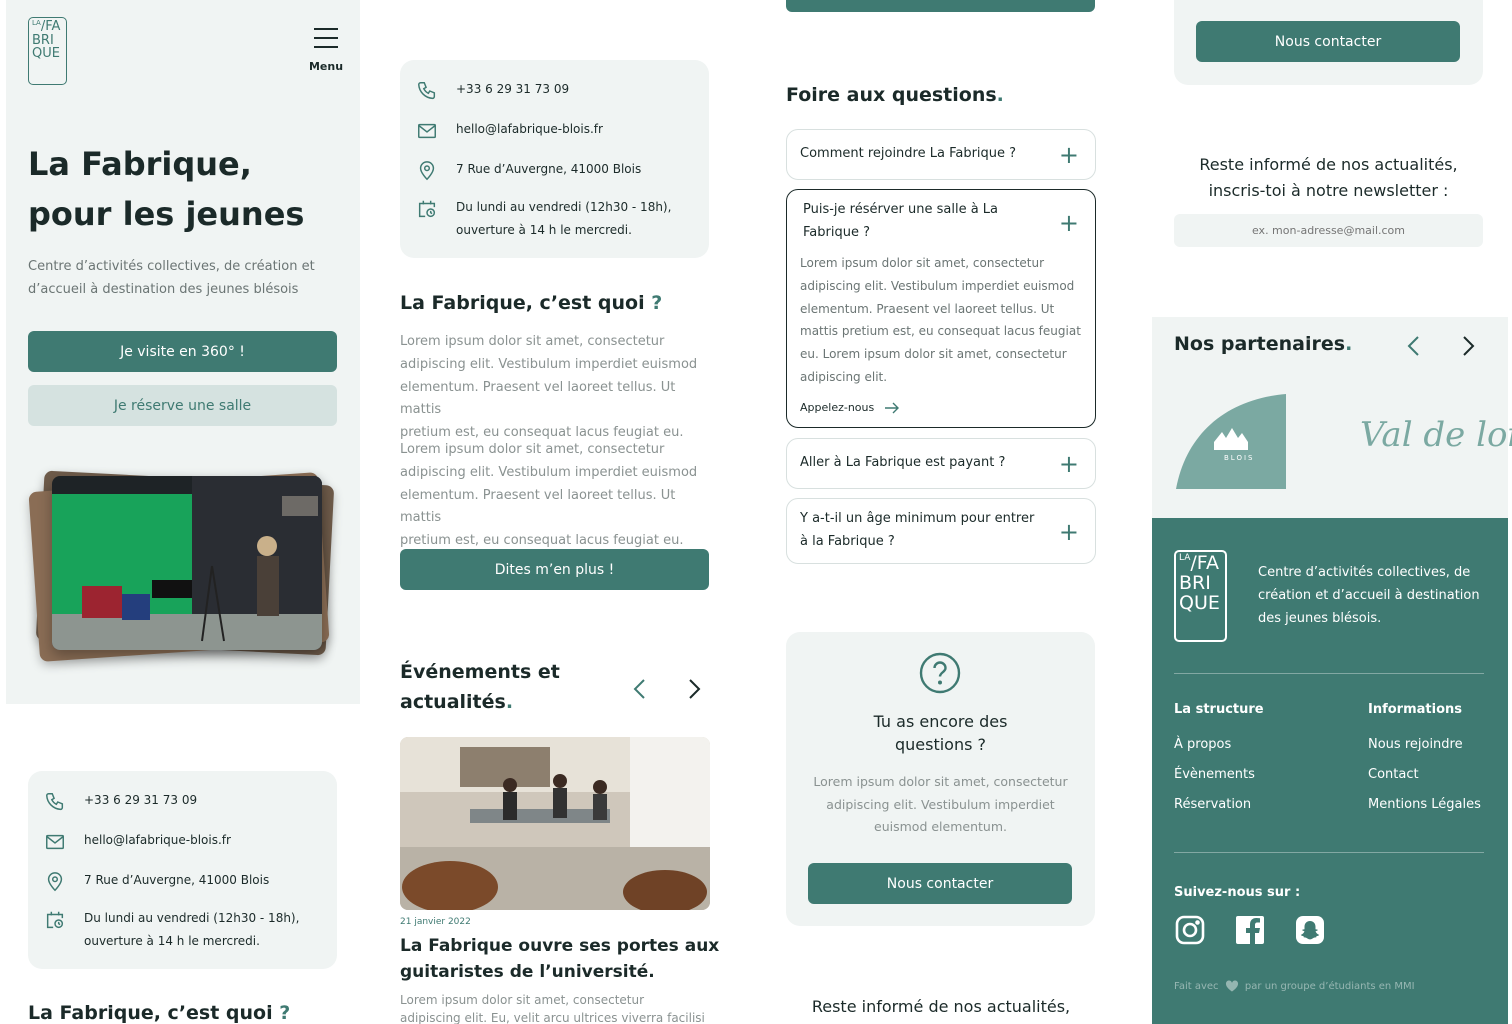  What do you see at coordinates (435, 922) in the screenshot?
I see `event-date: 21 janvier 2022` at bounding box center [435, 922].